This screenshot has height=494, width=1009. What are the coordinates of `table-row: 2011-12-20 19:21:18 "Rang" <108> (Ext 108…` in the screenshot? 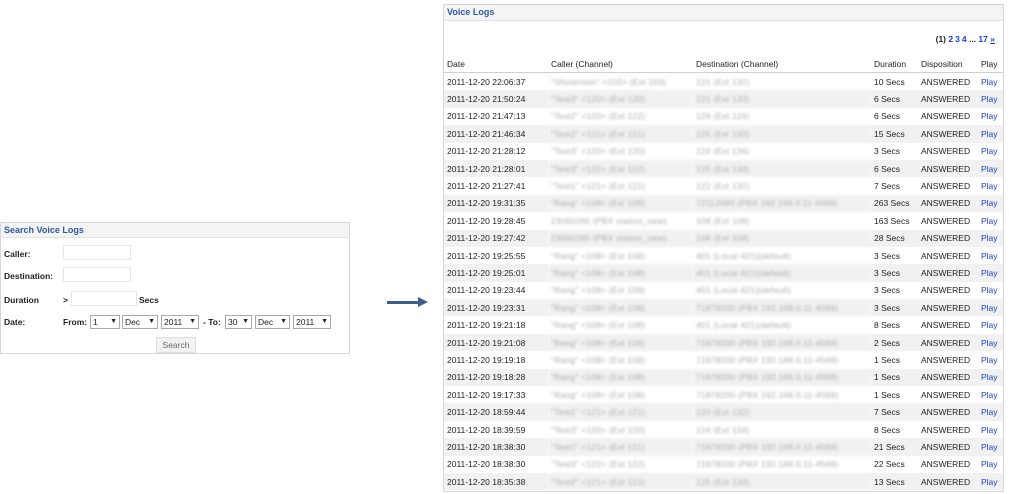 It's located at (723, 324).